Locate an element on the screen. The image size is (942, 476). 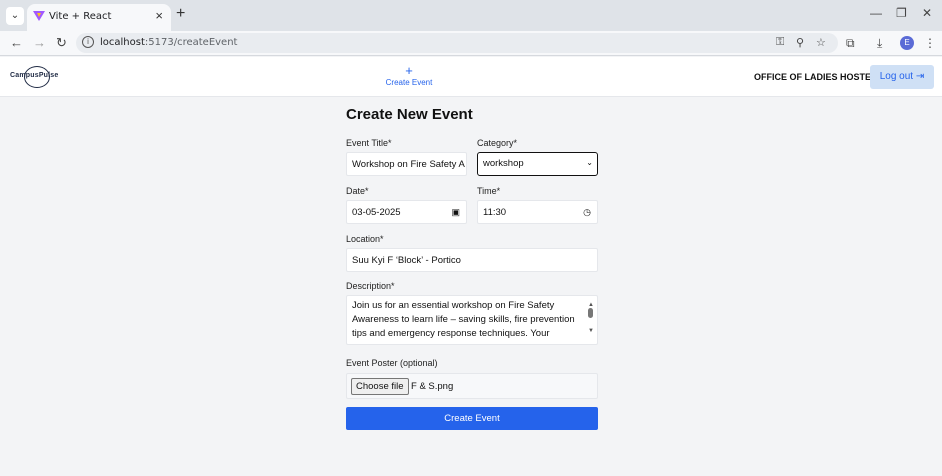
calendar-icon: ▣ is located at coordinates (455, 212).